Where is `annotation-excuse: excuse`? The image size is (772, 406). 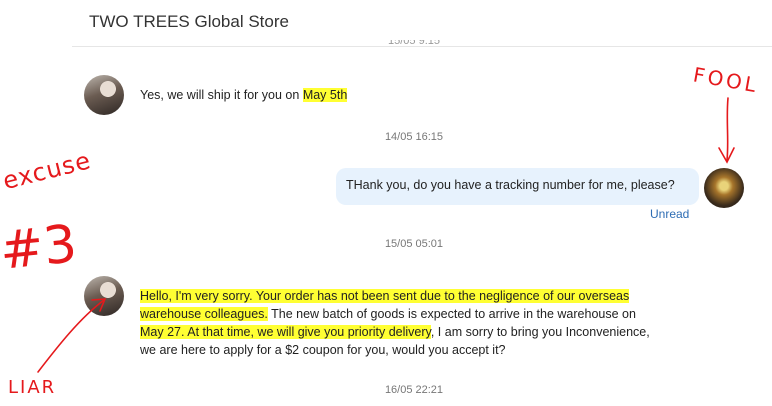
annotation-excuse: excuse is located at coordinates (47, 171).